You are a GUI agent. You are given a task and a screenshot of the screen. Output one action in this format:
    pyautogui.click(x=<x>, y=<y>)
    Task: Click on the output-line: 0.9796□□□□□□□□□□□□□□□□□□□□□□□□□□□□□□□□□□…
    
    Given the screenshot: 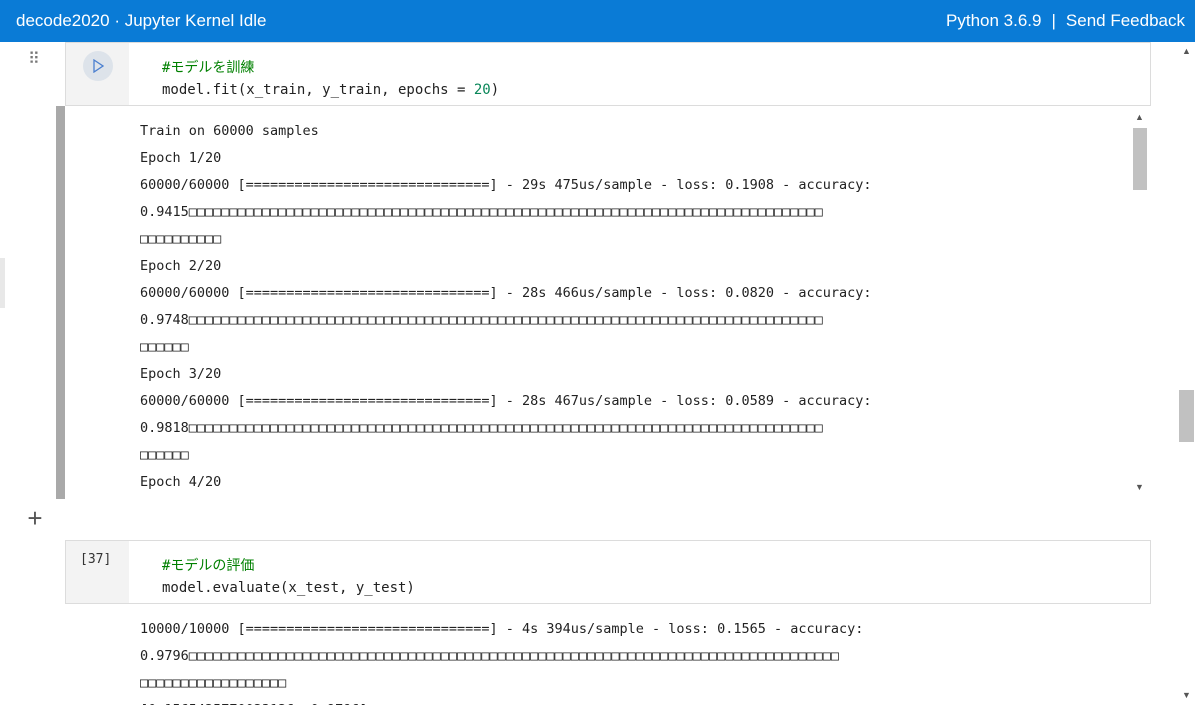 What is the action you would take?
    pyautogui.click(x=489, y=656)
    